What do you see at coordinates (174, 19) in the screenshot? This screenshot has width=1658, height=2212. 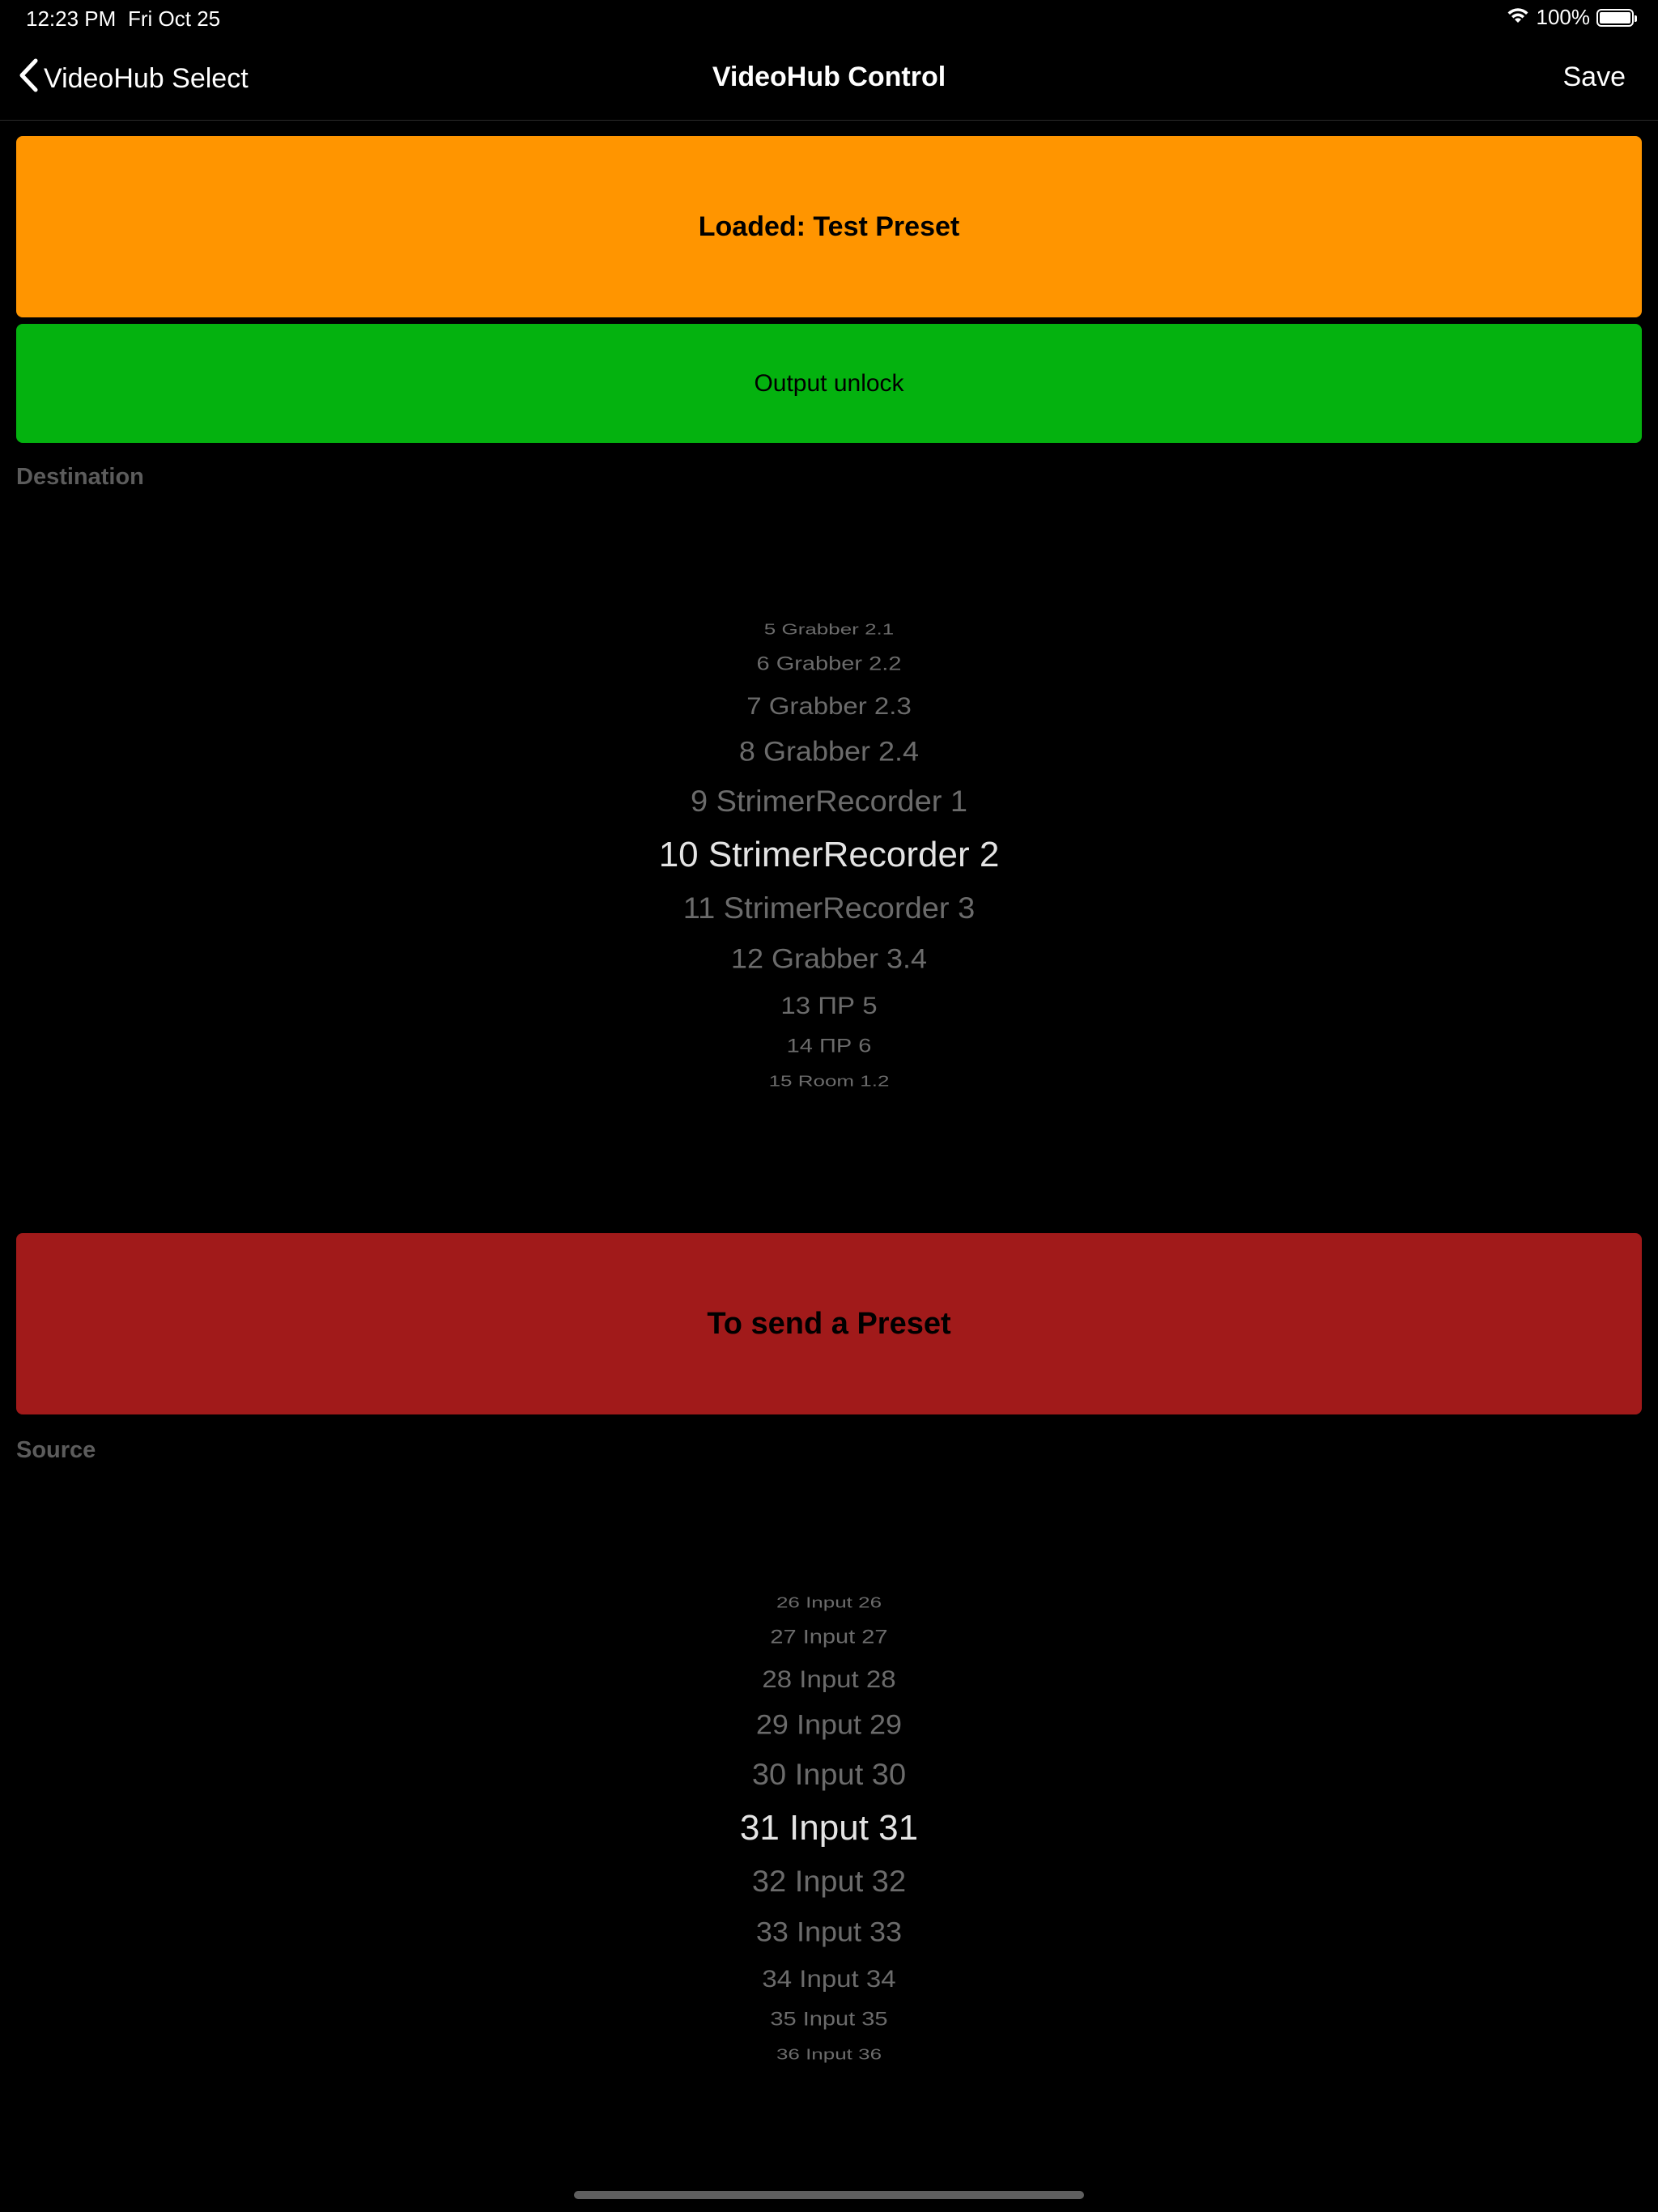 I see `status-date: Fri Oct 25` at bounding box center [174, 19].